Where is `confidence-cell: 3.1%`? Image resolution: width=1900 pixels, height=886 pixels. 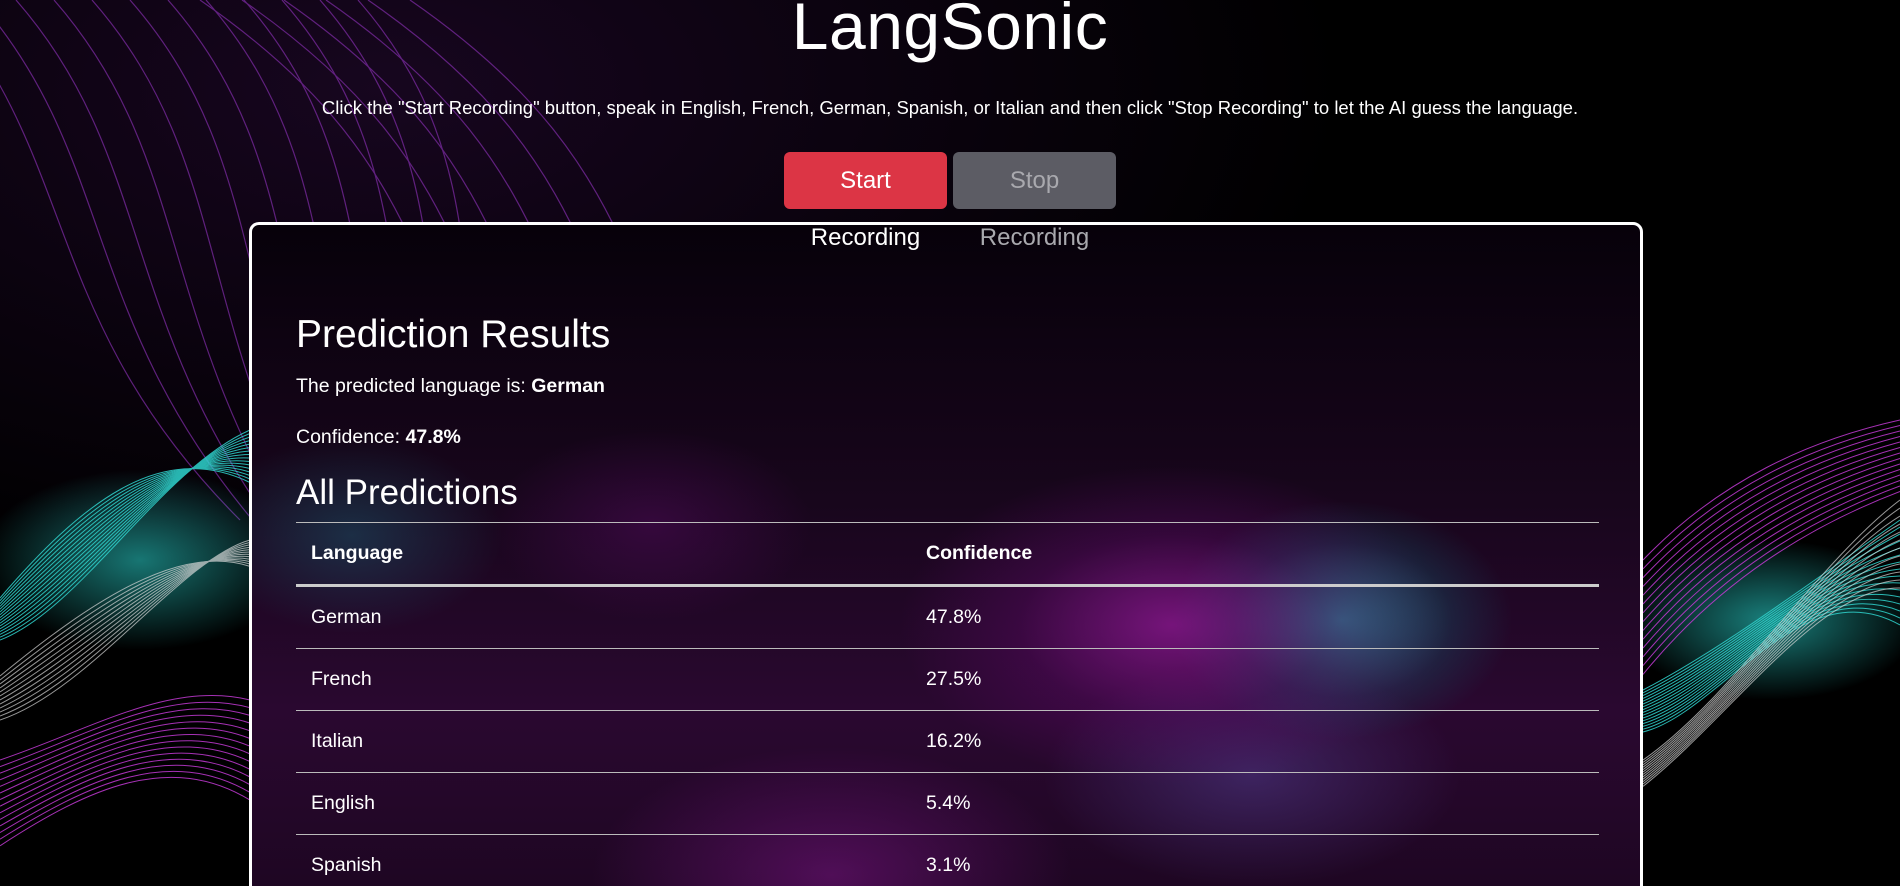 confidence-cell: 3.1% is located at coordinates (1255, 860).